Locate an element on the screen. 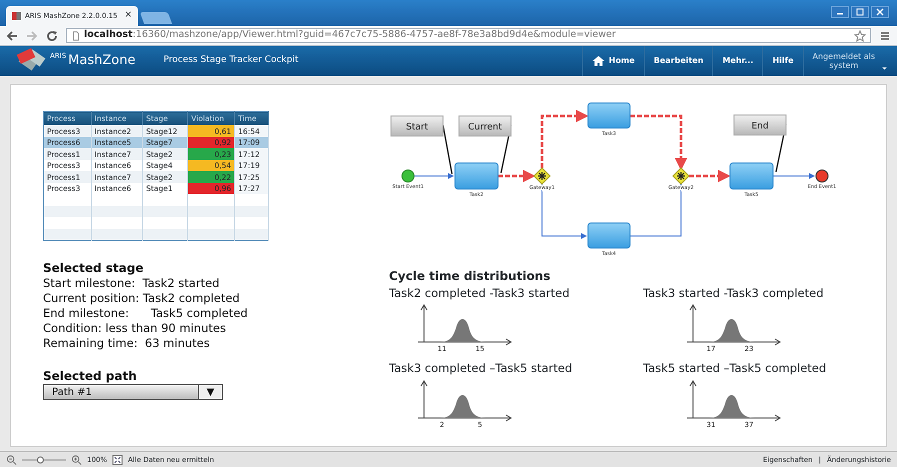 The width and height of the screenshot is (897, 467). page-title: Process Stage Tracker Cockpit is located at coordinates (230, 61).